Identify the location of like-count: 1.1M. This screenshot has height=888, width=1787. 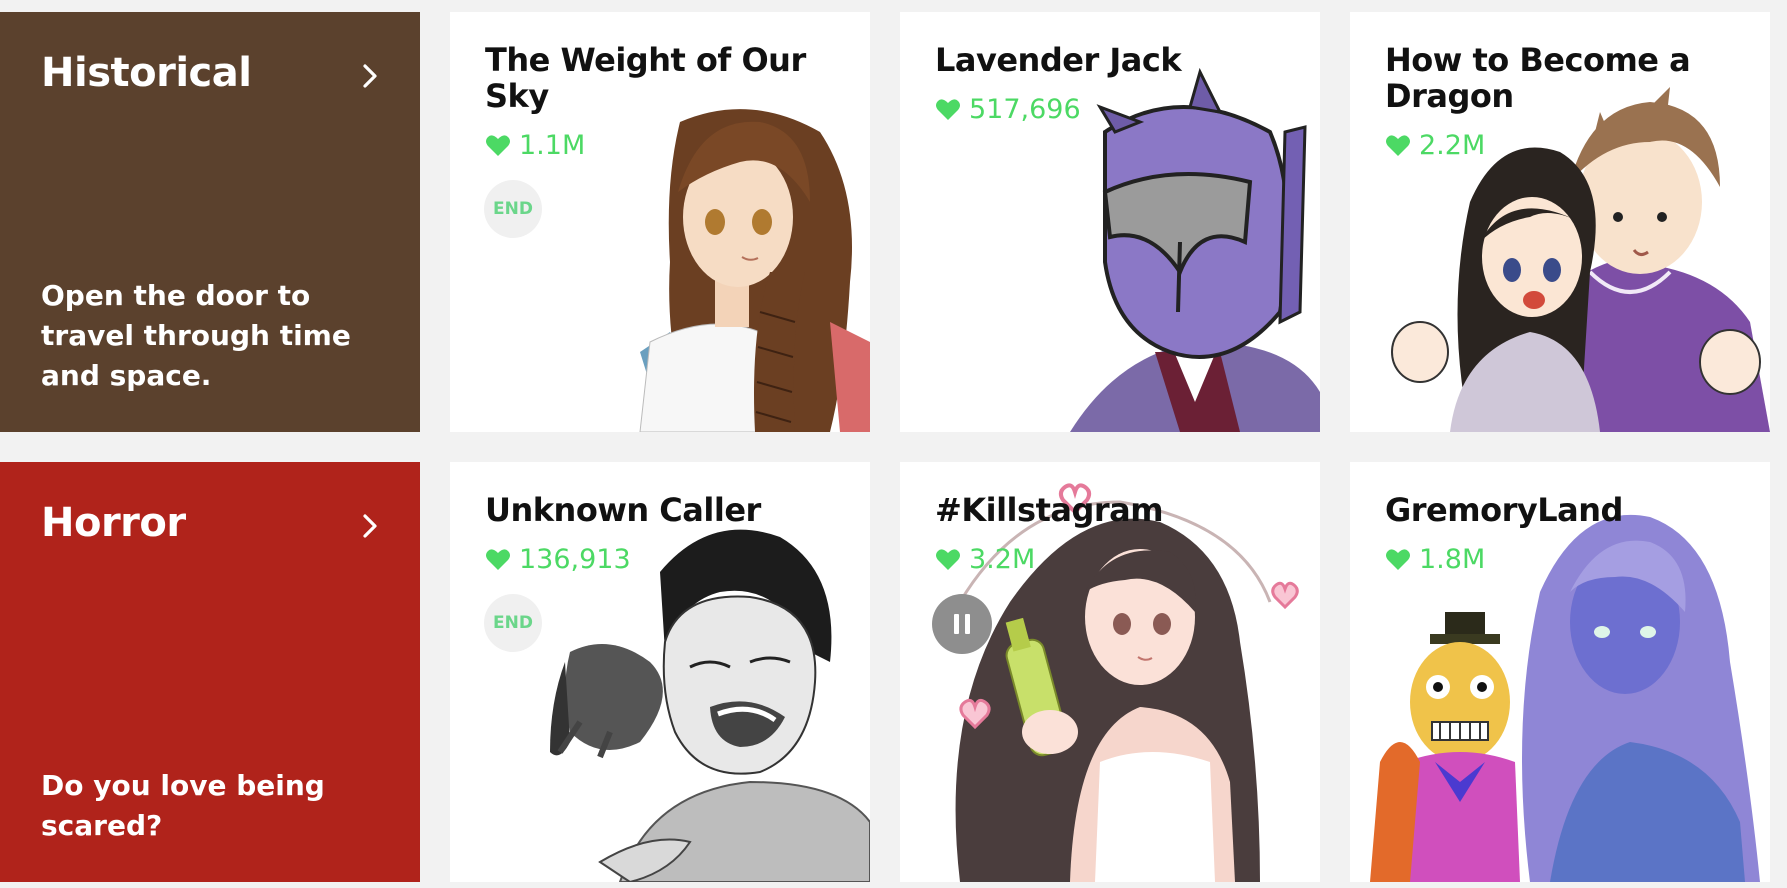
(535, 145).